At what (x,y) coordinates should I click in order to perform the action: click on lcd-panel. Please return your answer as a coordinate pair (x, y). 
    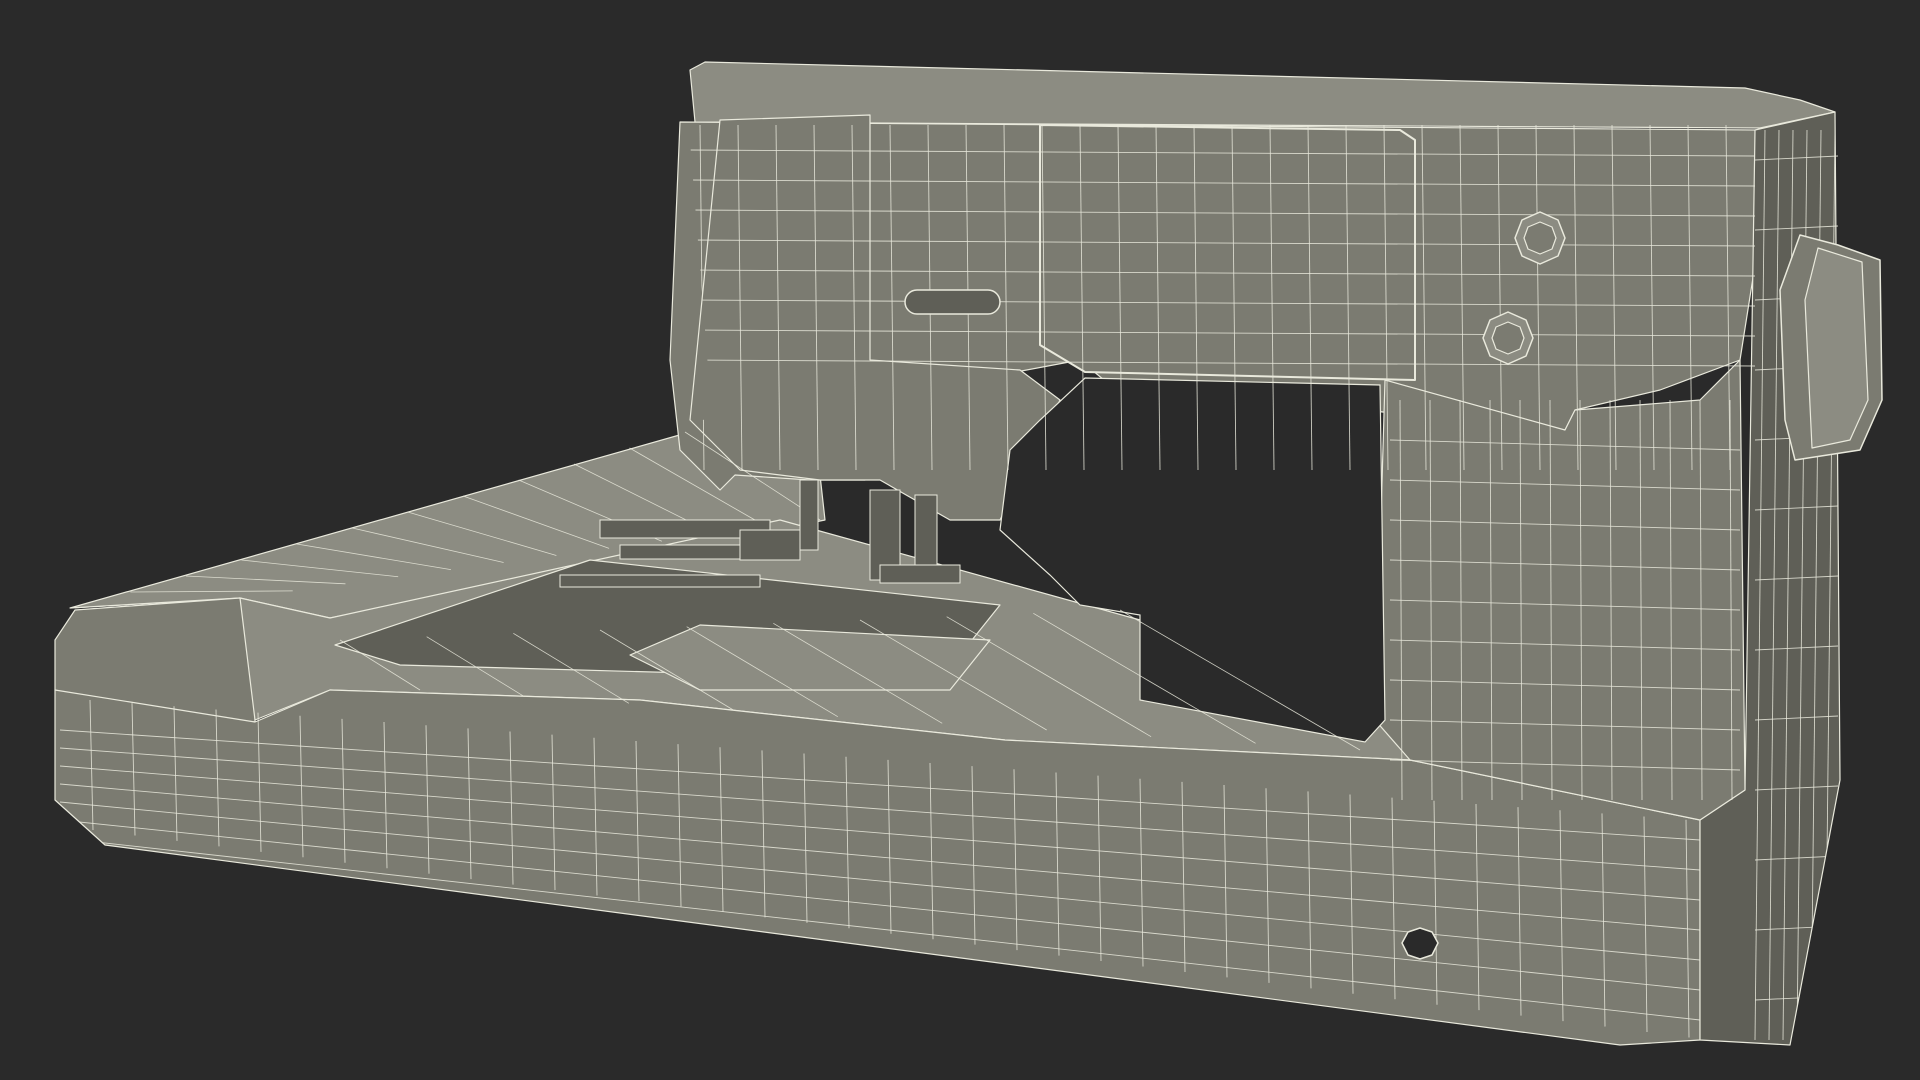
    Looking at the image, I should click on (1227, 252).